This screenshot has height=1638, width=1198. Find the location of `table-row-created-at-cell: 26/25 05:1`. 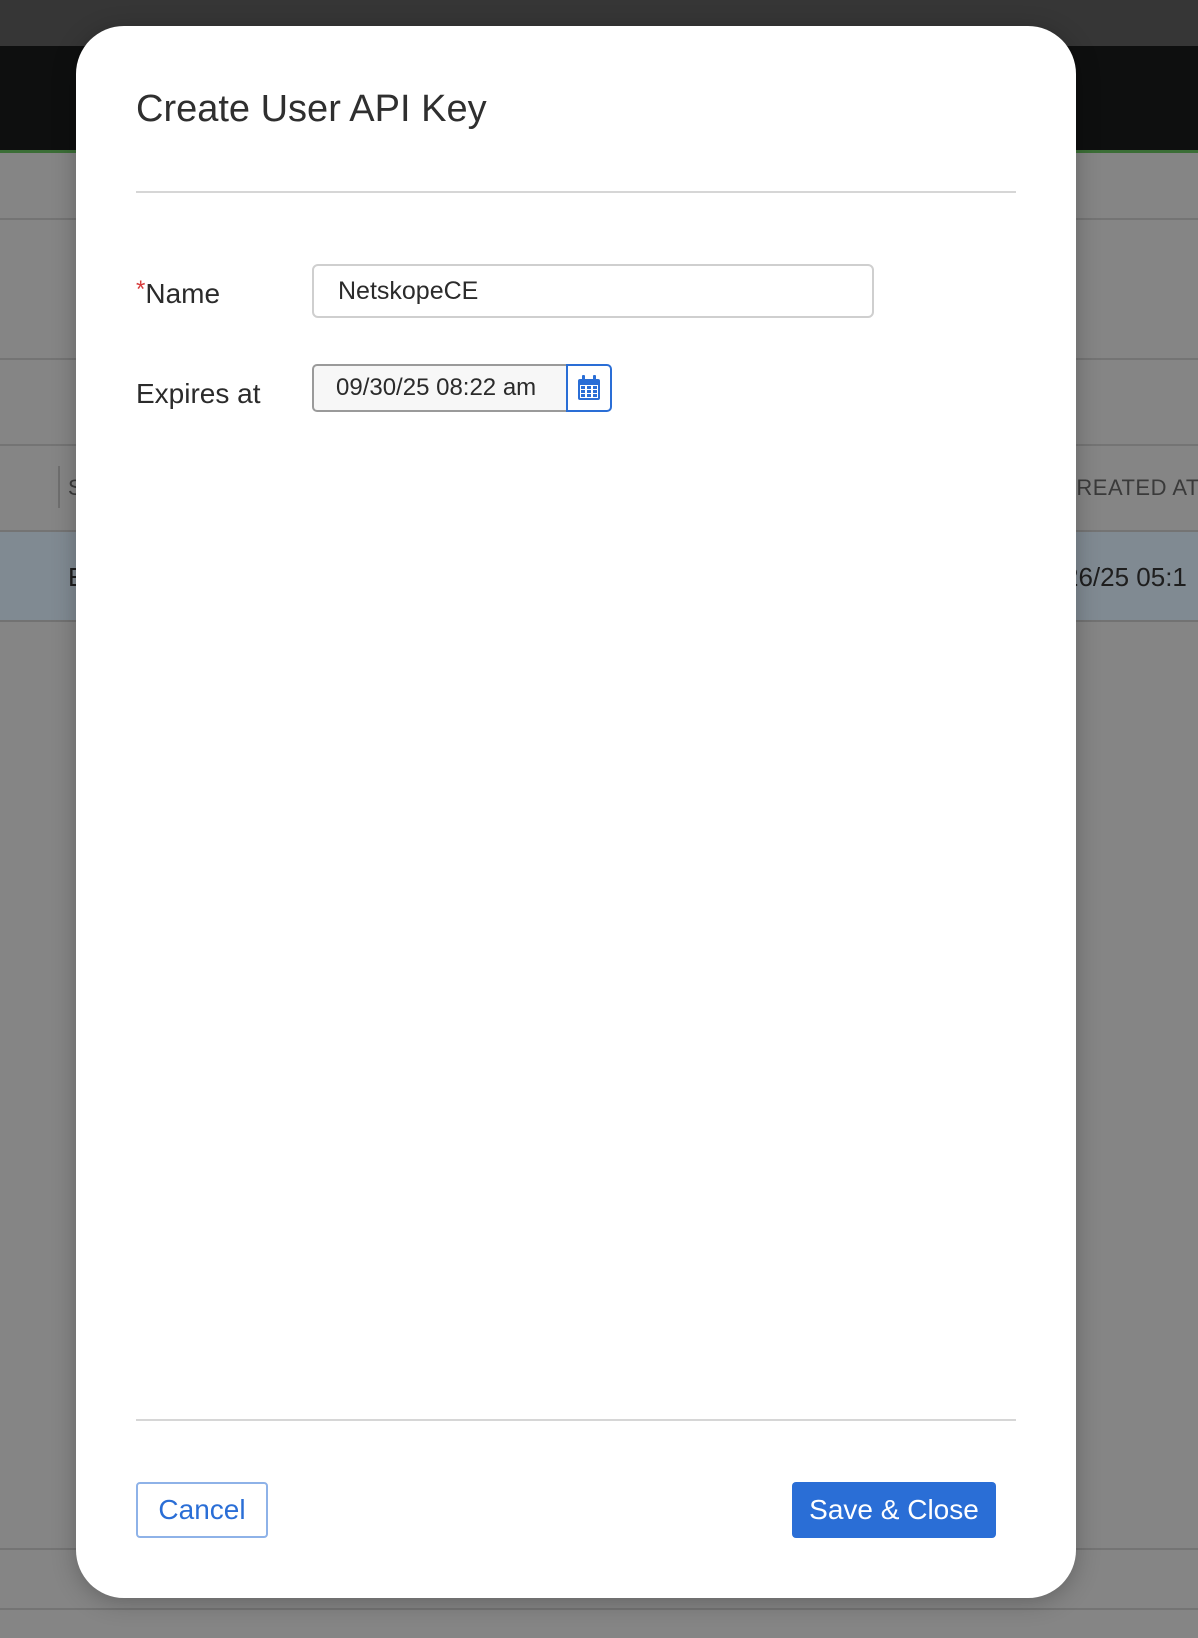

table-row-created-at-cell: 26/25 05:1 is located at coordinates (1125, 577).